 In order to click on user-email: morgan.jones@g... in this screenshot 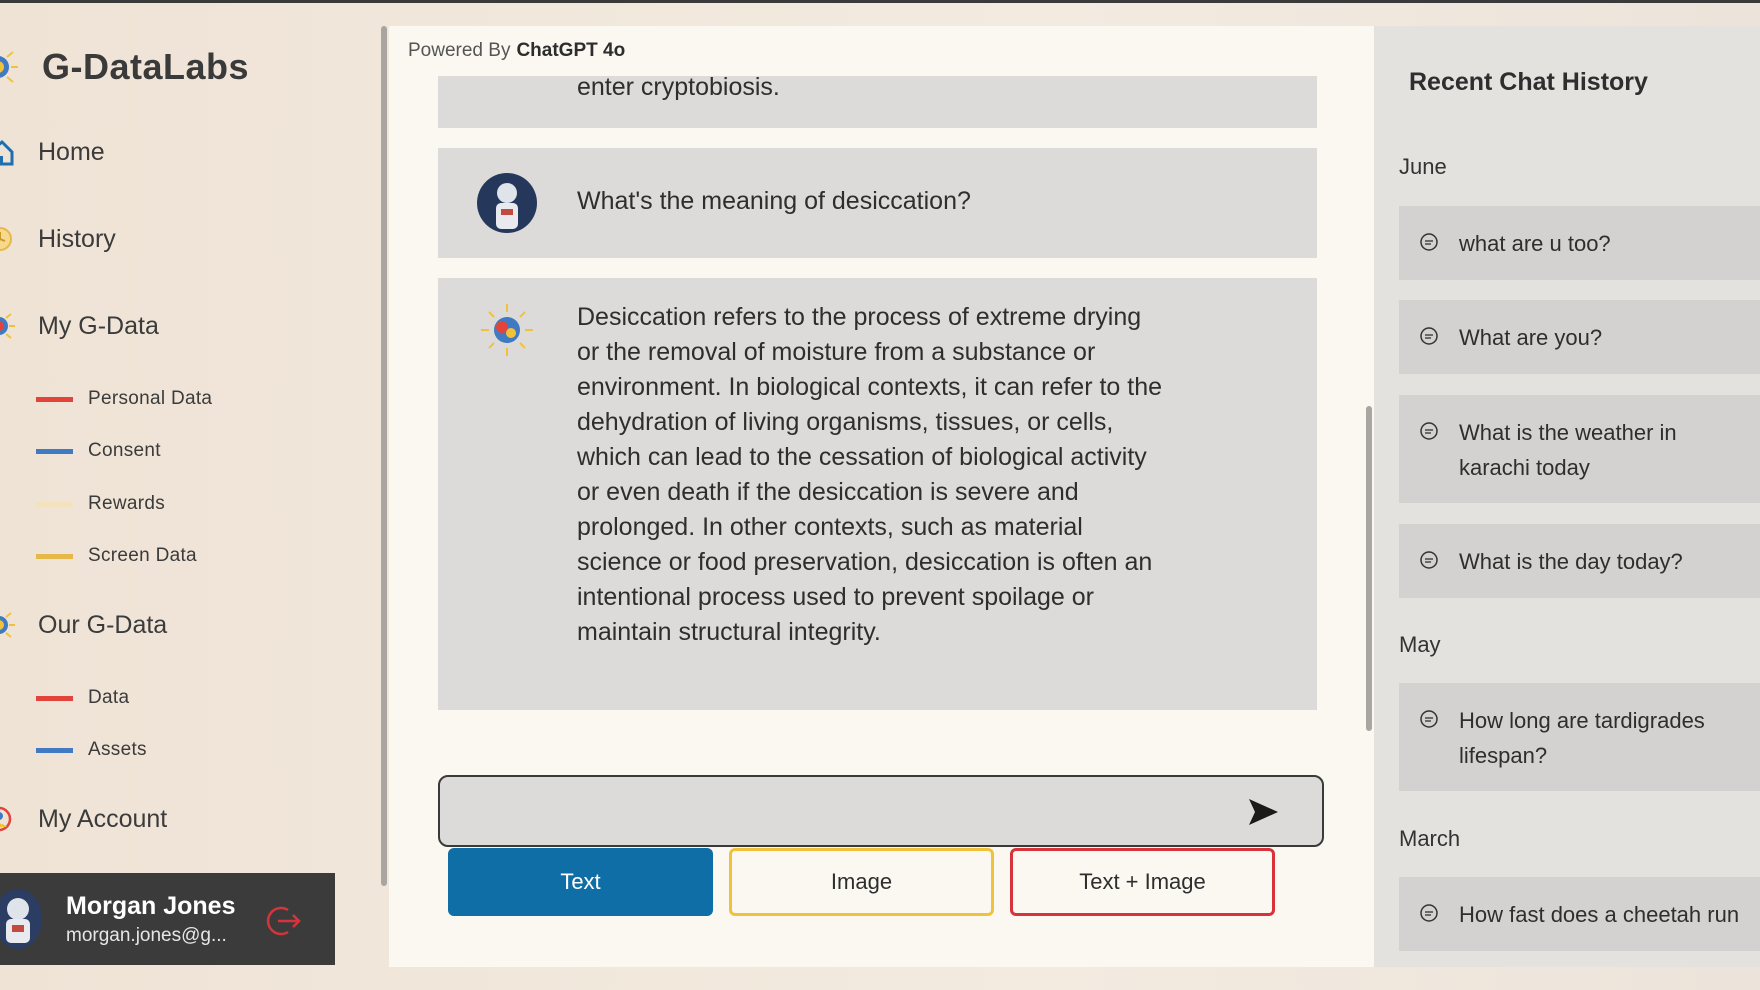, I will do `click(146, 935)`.